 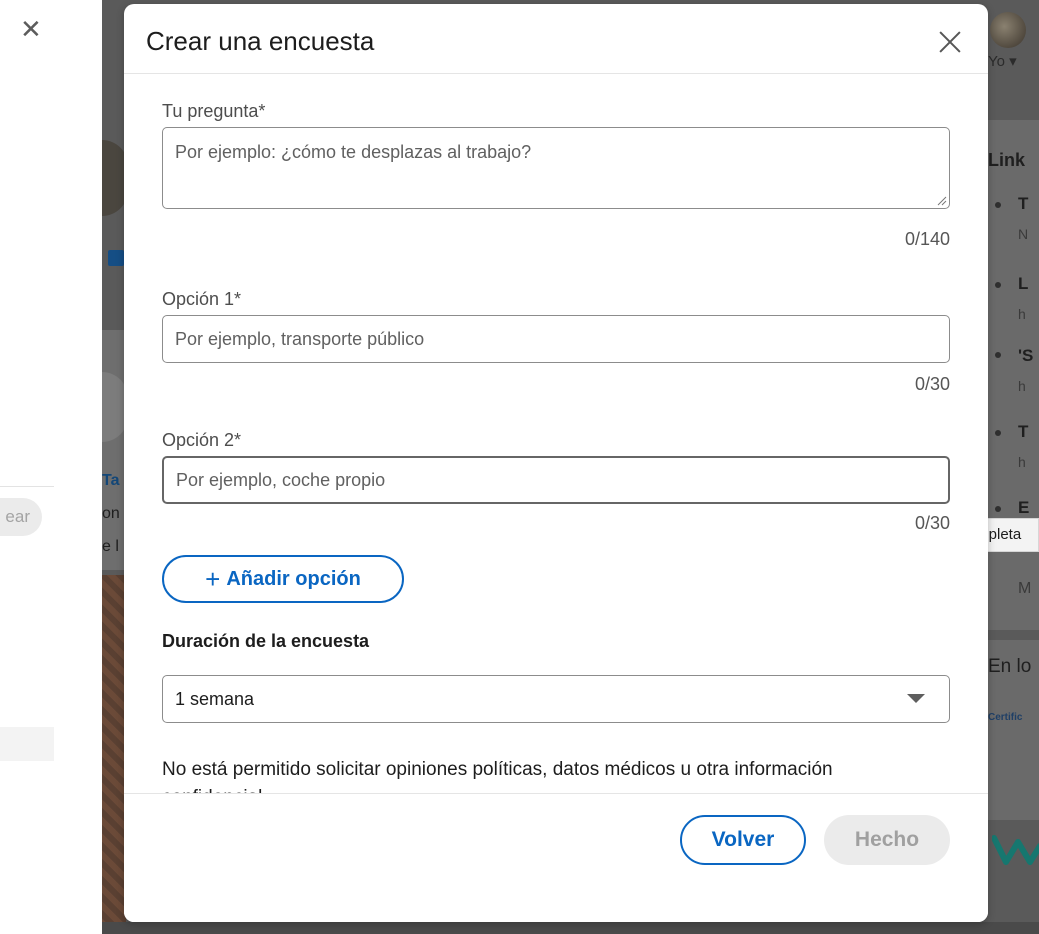 What do you see at coordinates (743, 840) in the screenshot?
I see `back-button: Volver` at bounding box center [743, 840].